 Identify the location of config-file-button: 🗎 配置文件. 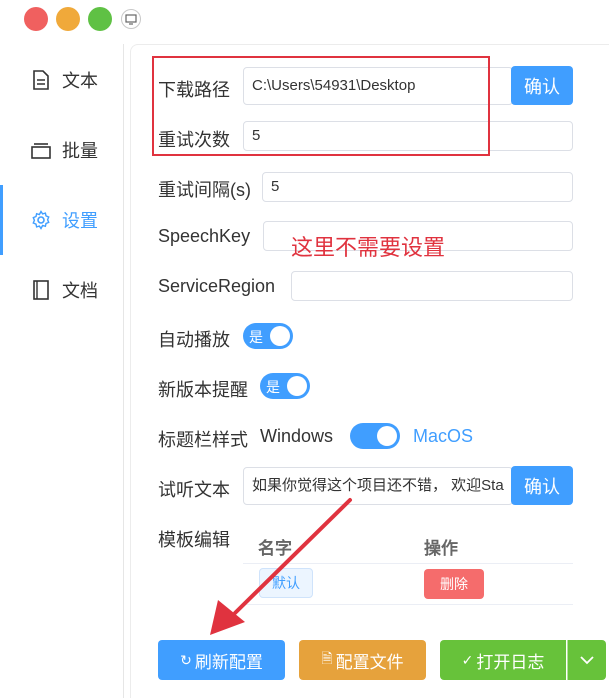
(362, 660).